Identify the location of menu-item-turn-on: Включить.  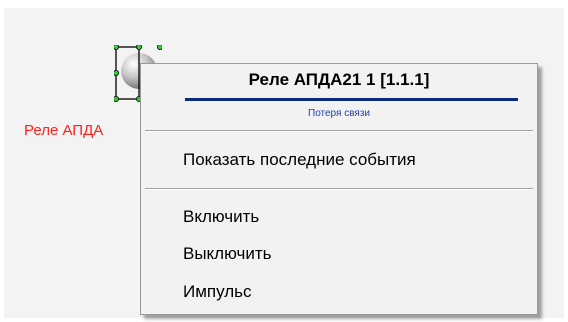
(221, 217).